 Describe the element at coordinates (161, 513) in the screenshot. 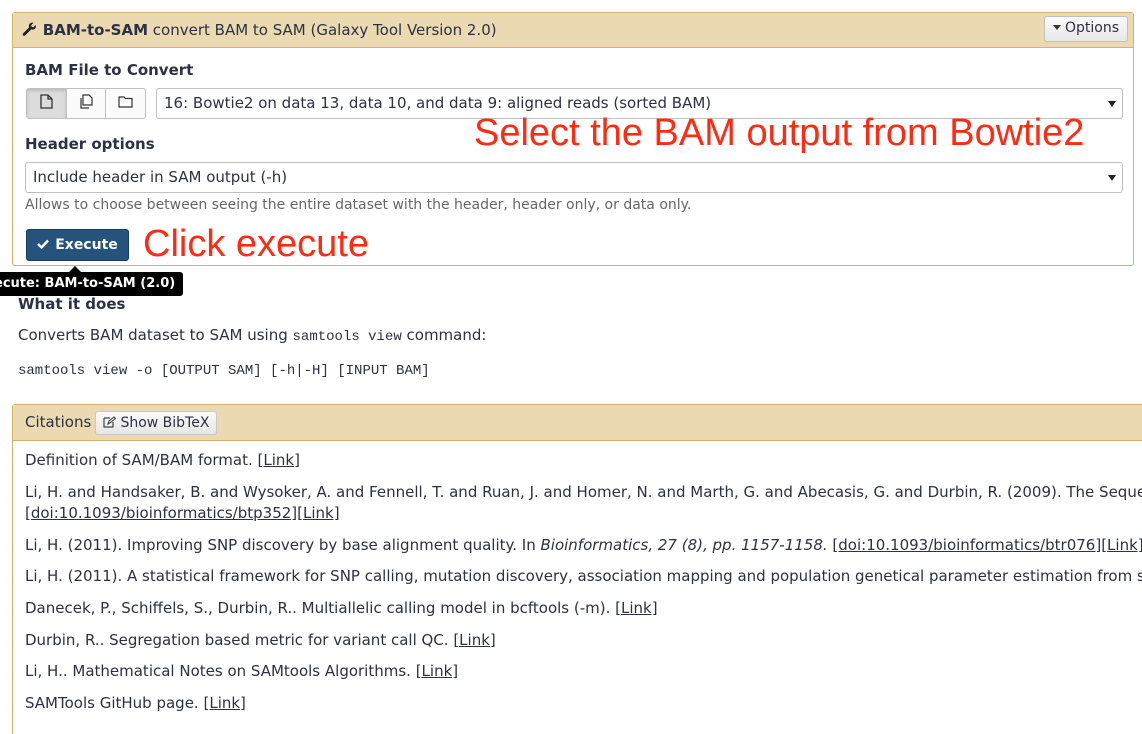

I see `citation-doi-link: [doi:10.1093/bioinformatics/btp352]` at that location.